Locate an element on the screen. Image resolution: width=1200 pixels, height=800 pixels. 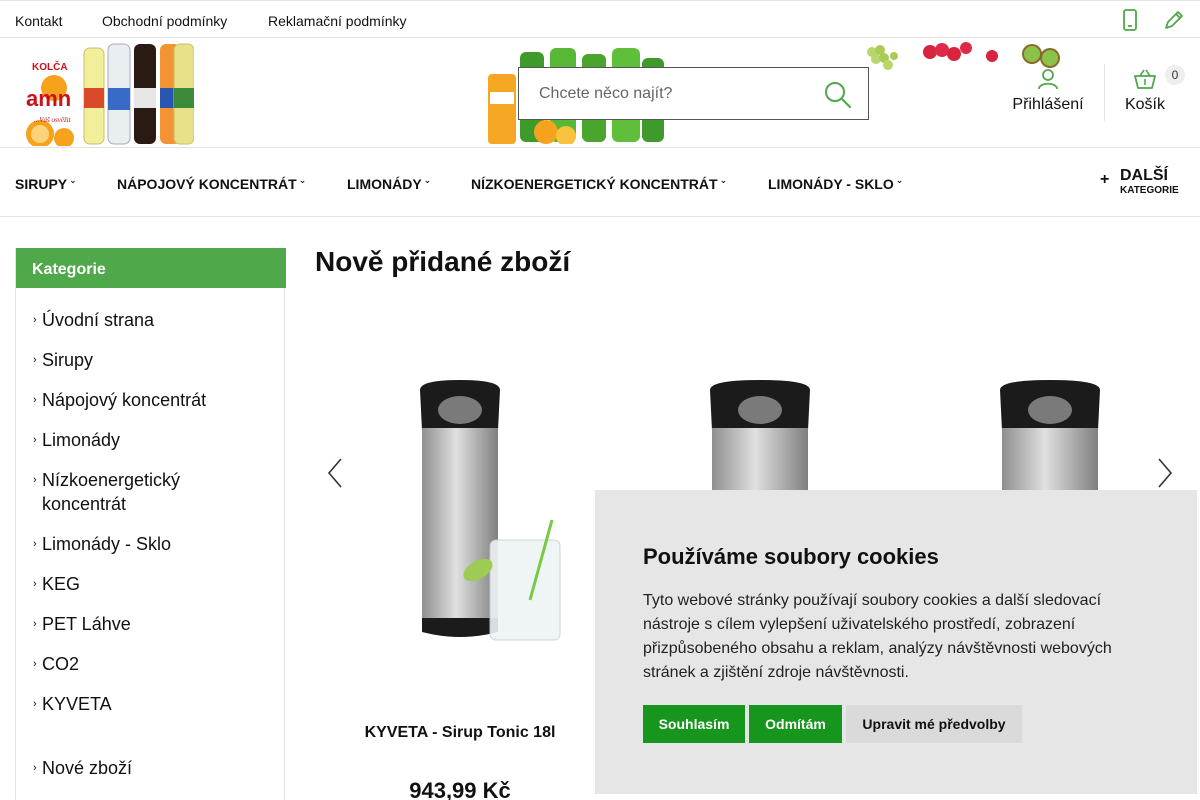
nav-item-sirupy: SIRUPY ⌄ is located at coordinates (46, 183).